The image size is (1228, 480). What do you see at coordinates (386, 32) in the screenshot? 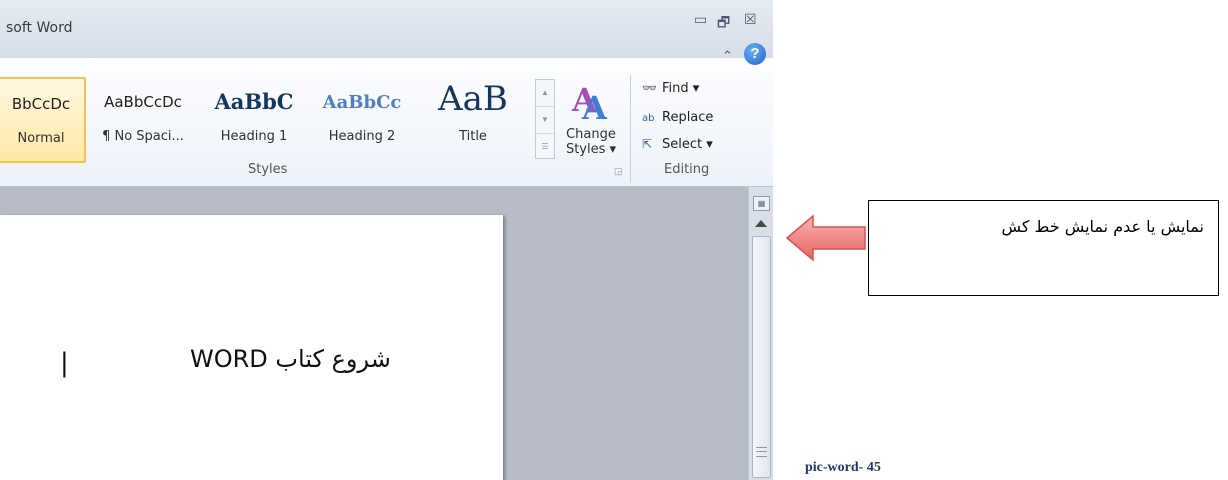
I see `title-bar: soft Word ▭ 🗗 ☒ ⌃ ?` at bounding box center [386, 32].